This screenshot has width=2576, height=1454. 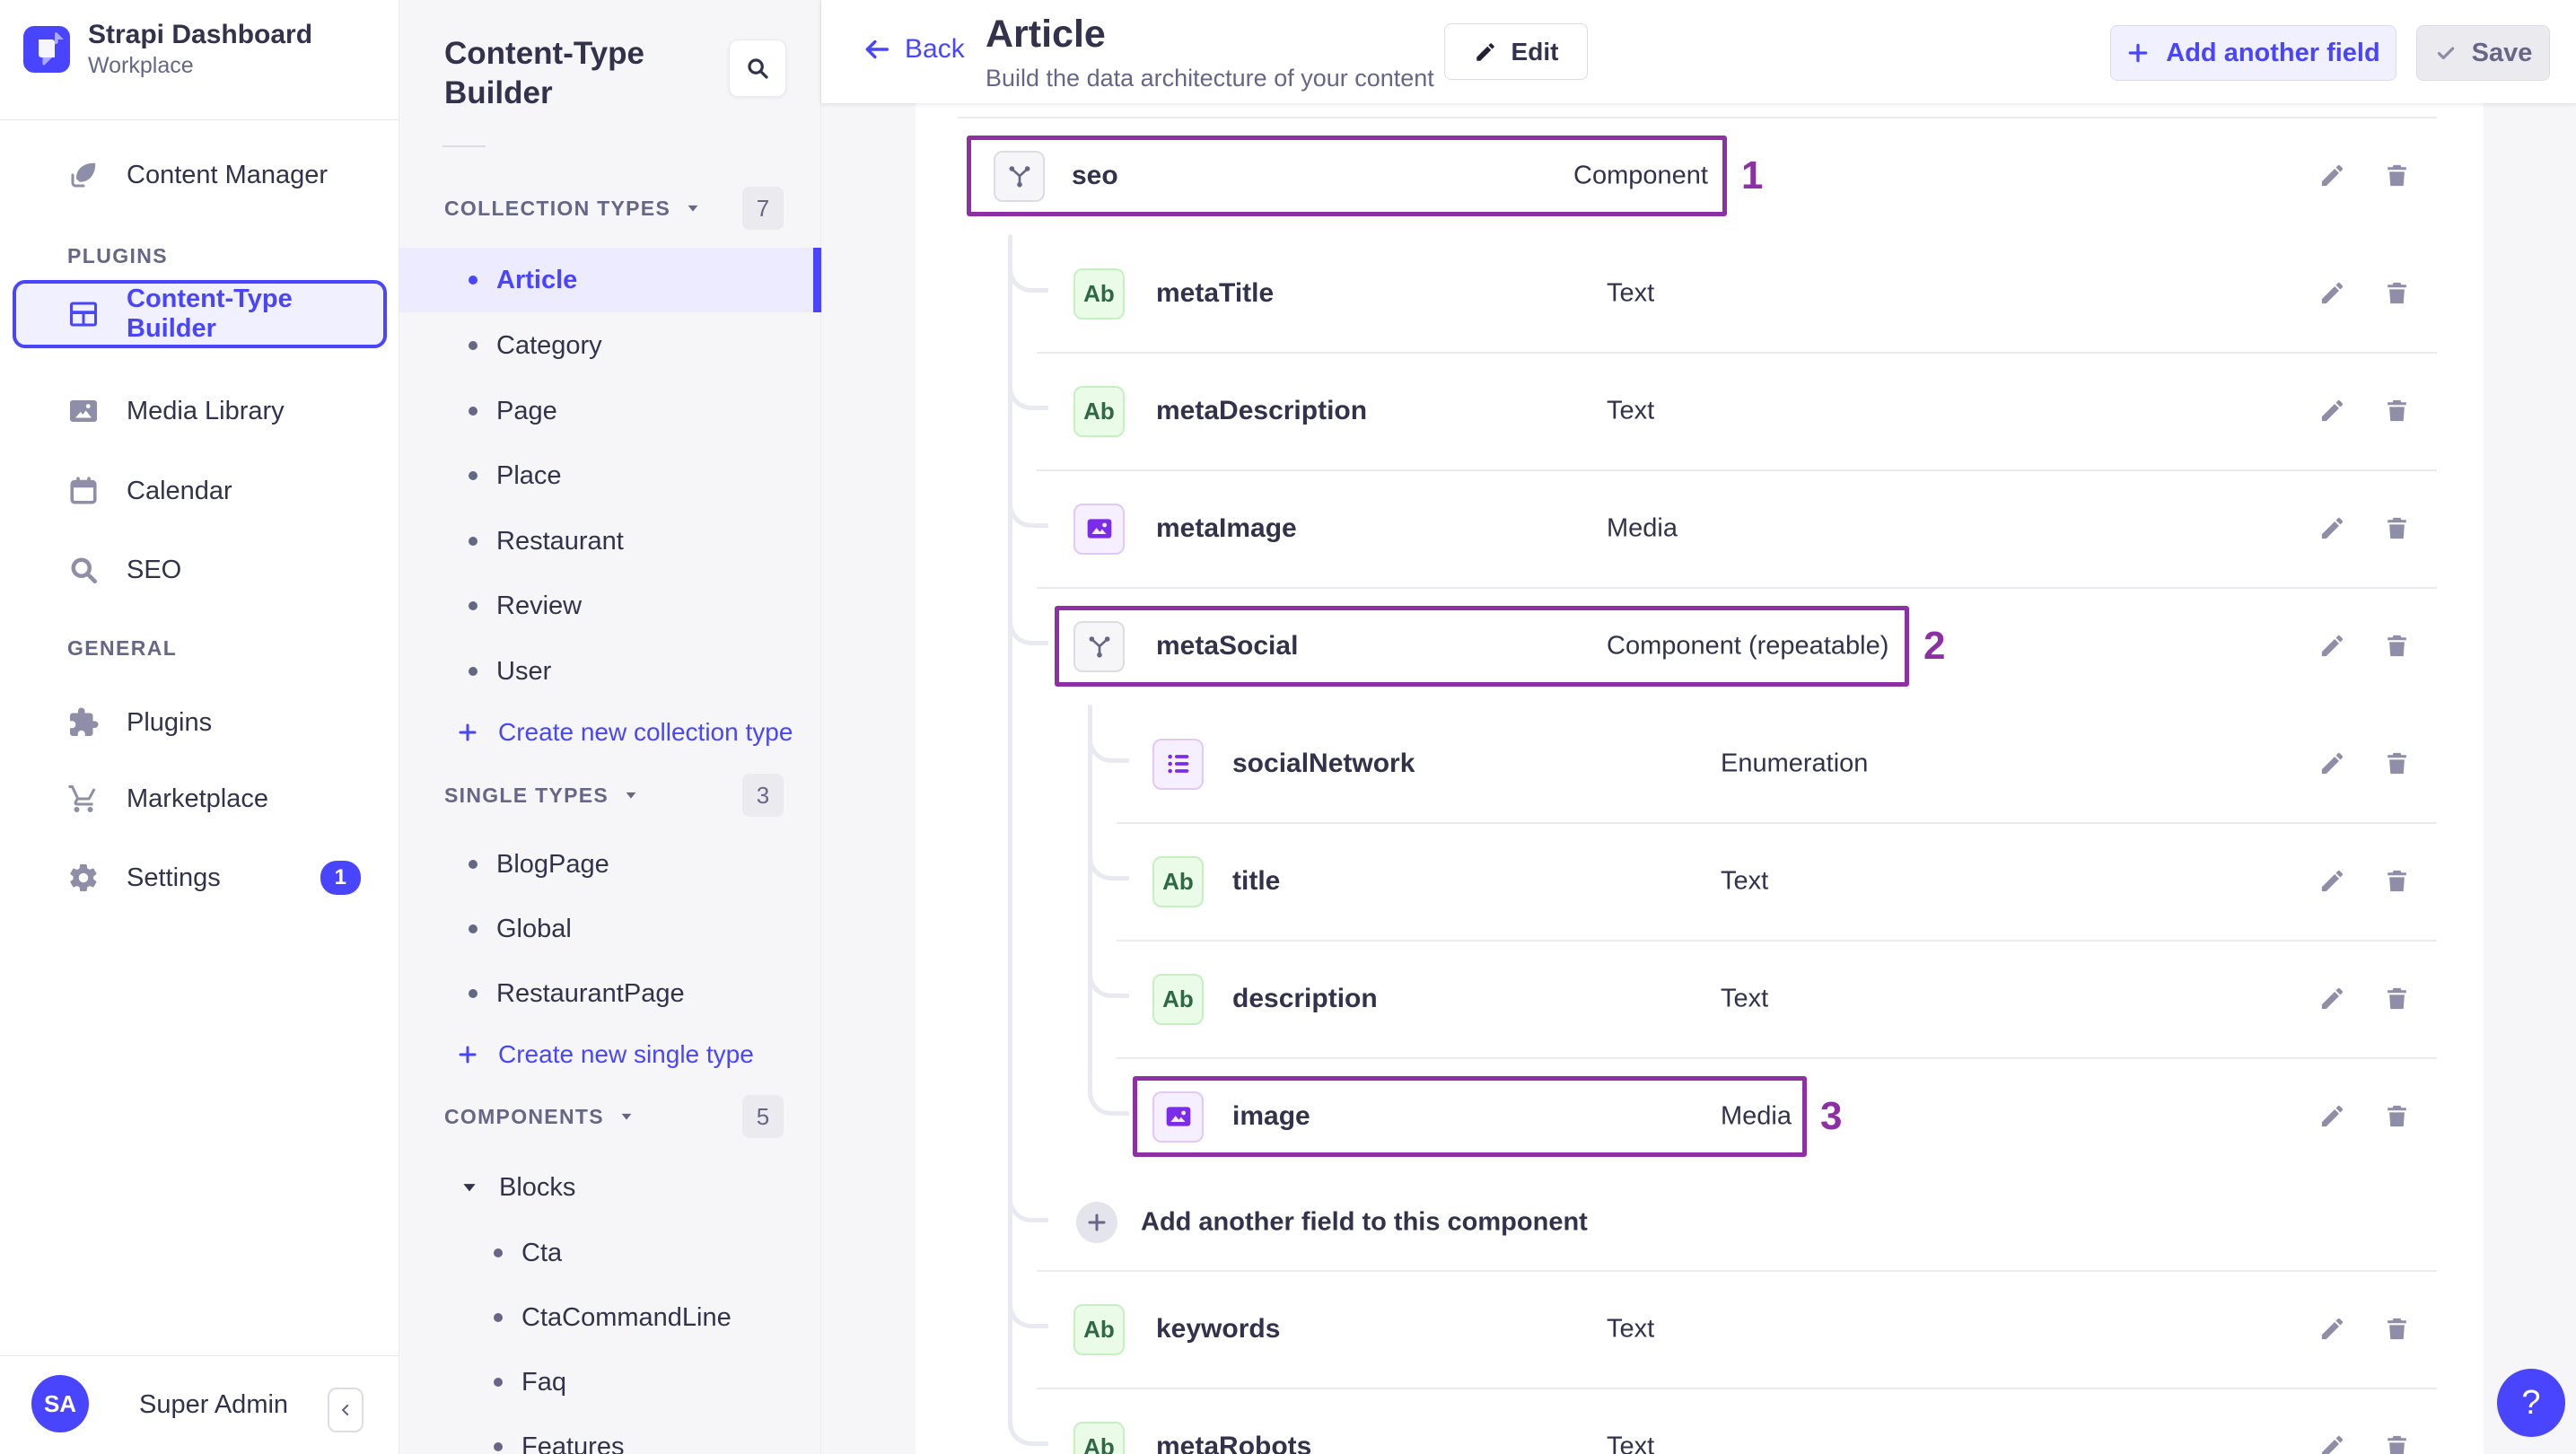 What do you see at coordinates (1700, 528) in the screenshot?
I see `field-row-metaImage: metaImage Media` at bounding box center [1700, 528].